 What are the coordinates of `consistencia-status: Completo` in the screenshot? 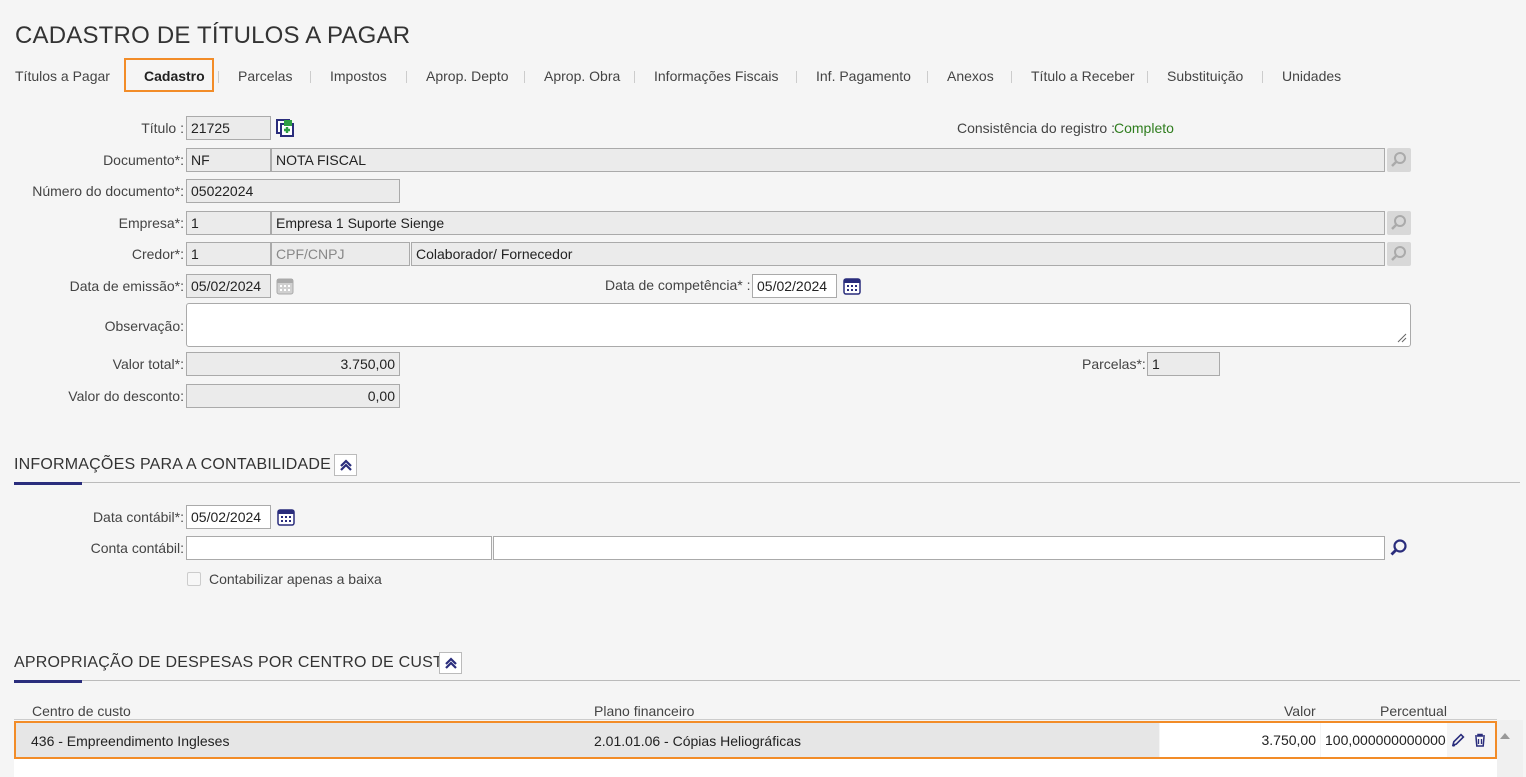 It's located at (1144, 128).